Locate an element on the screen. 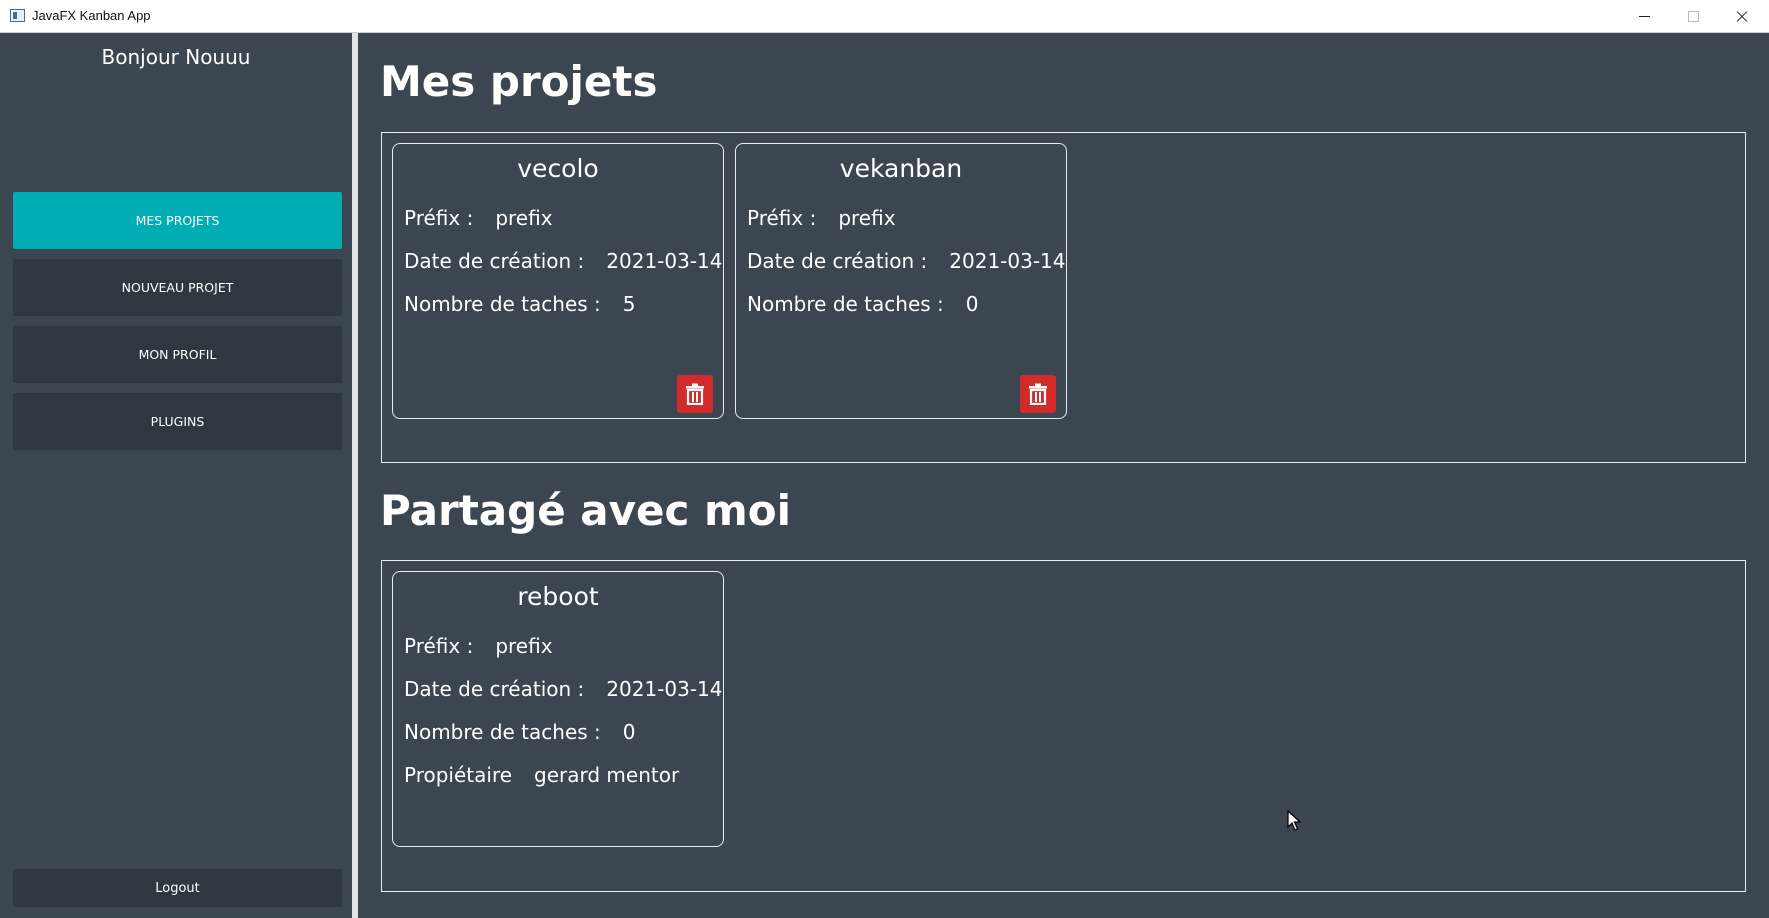  project-owner-row: Propiétaire gerard mentor is located at coordinates (541, 775).